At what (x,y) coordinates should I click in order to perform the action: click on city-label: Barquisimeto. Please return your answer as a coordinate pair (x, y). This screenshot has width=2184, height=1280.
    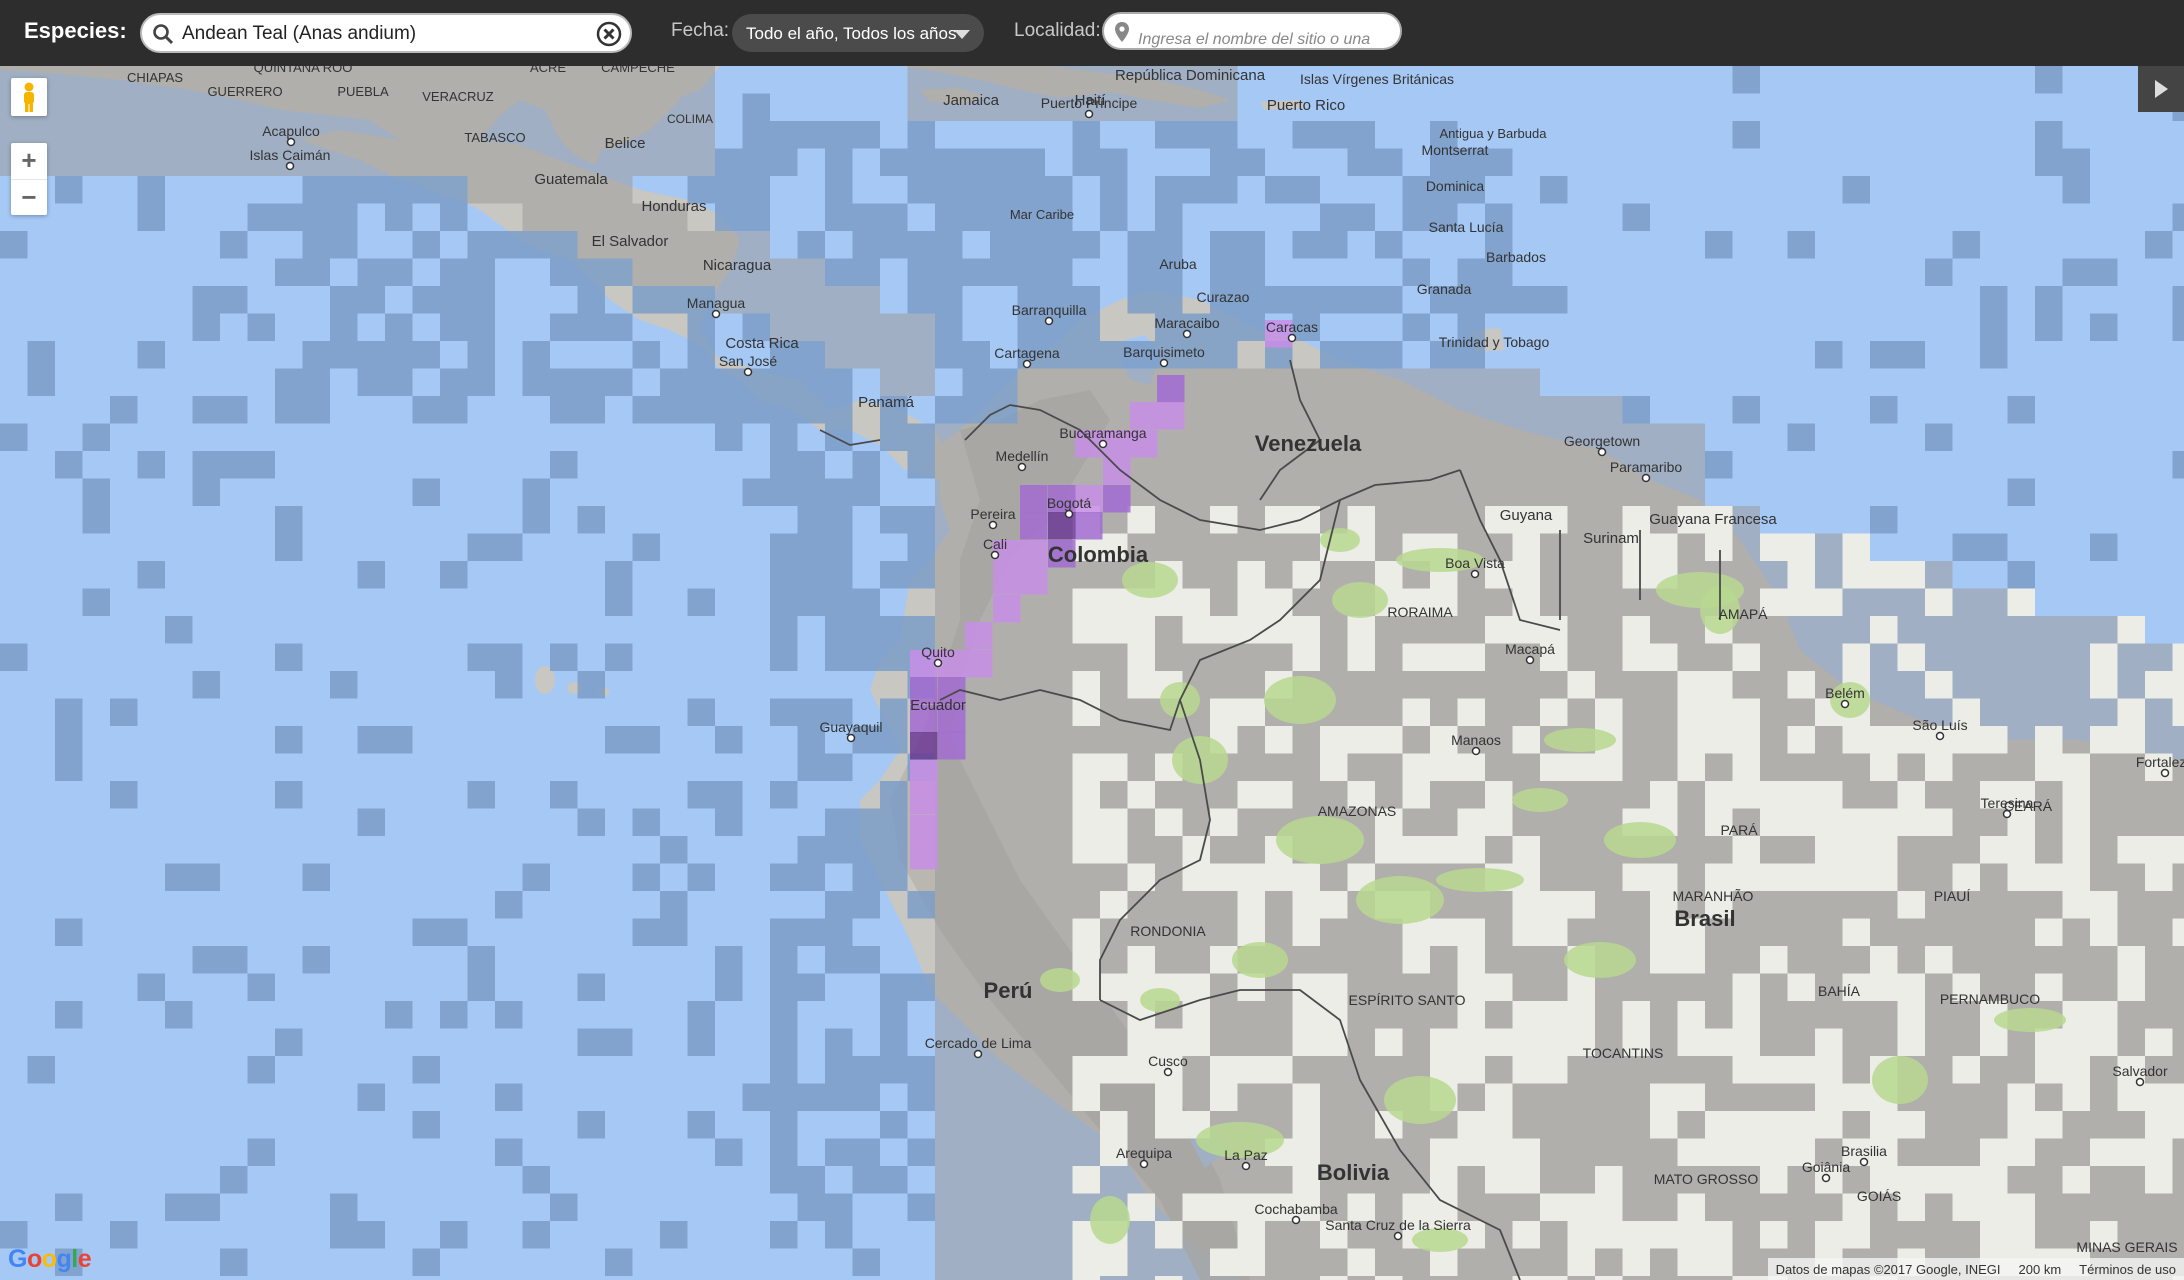
    Looking at the image, I should click on (1164, 352).